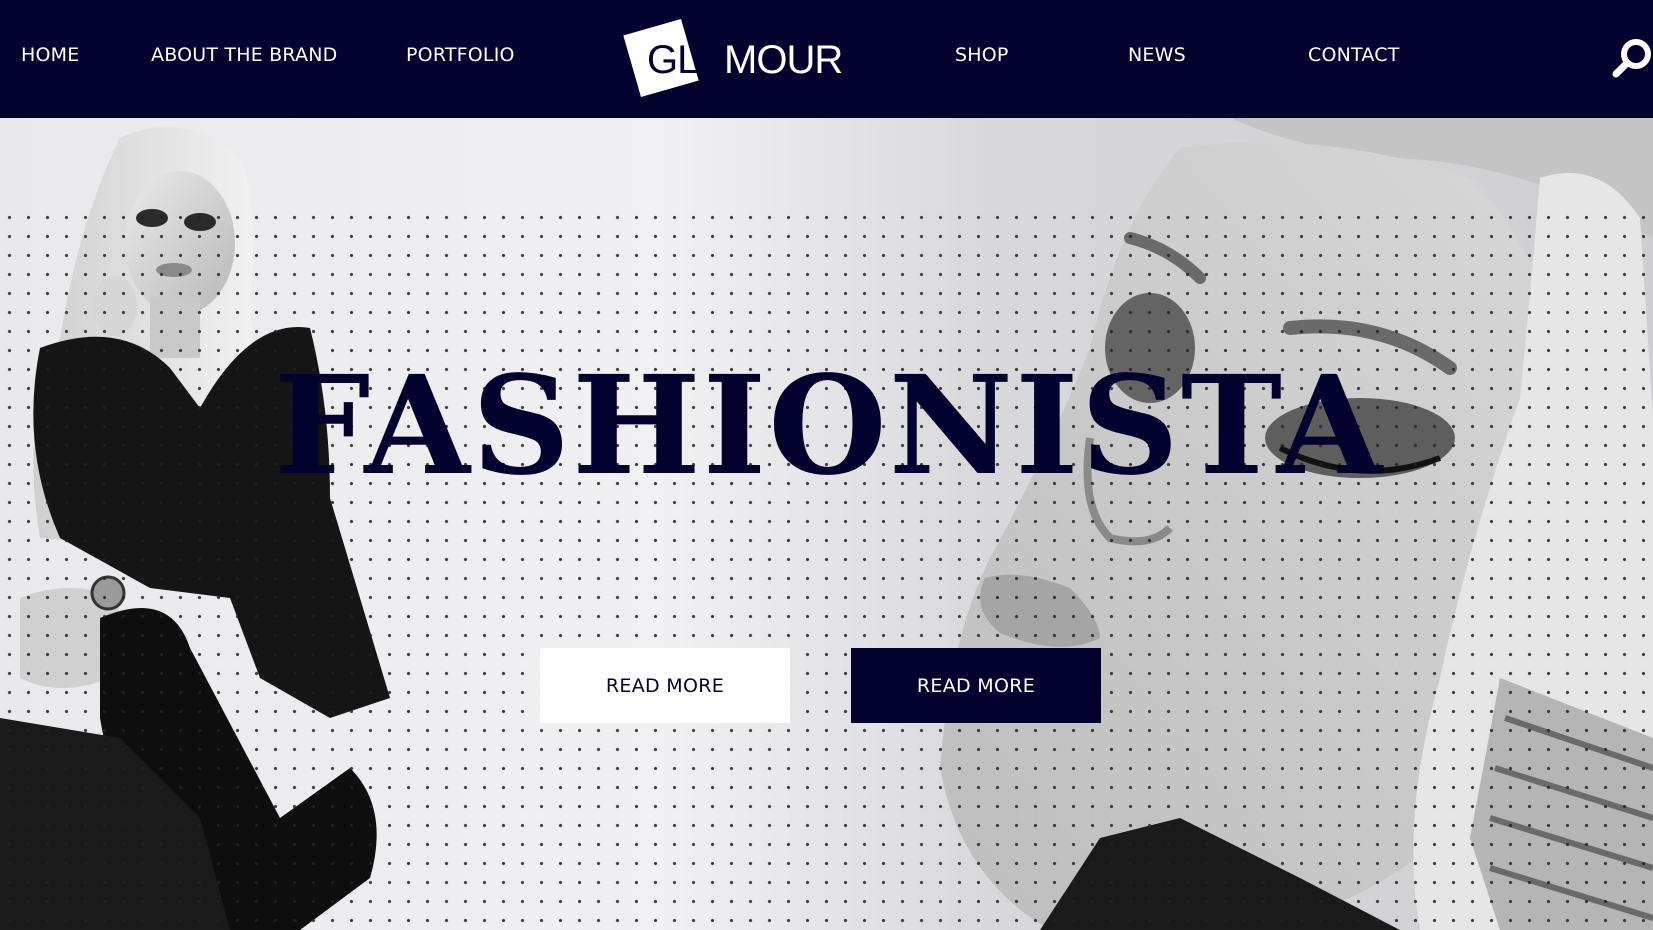  What do you see at coordinates (50, 55) in the screenshot?
I see `nav-home-link: HOME` at bounding box center [50, 55].